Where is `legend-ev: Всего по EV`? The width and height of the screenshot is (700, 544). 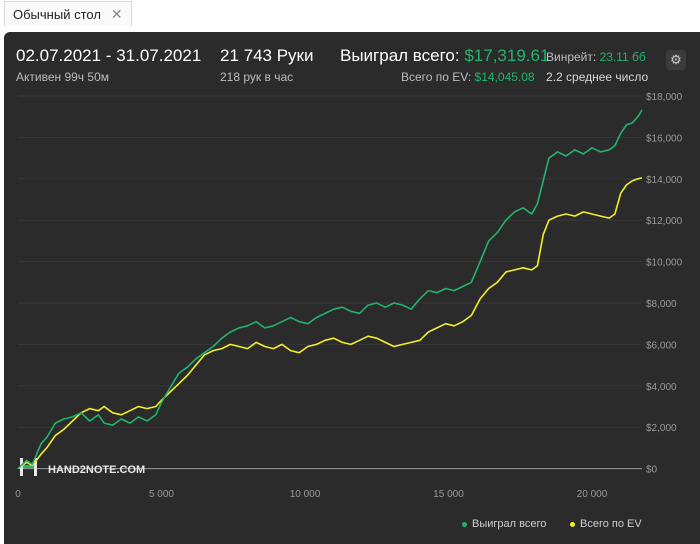
legend-ev: Всего по EV is located at coordinates (606, 524).